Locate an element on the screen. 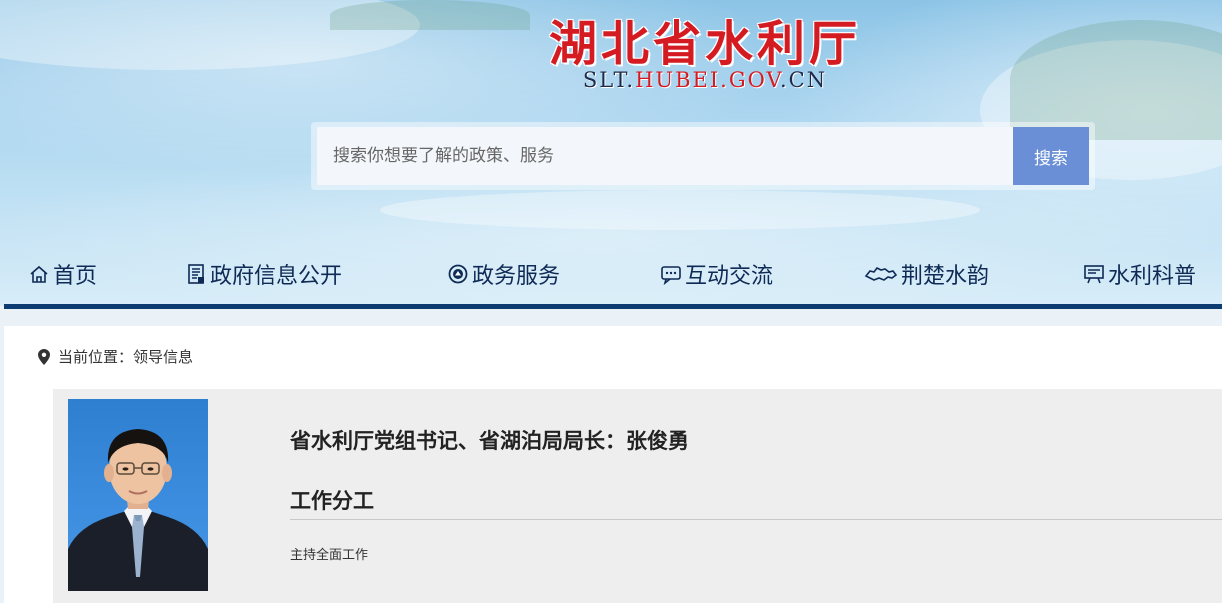 The height and width of the screenshot is (603, 1222). banner-hill is located at coordinates (430, 15).